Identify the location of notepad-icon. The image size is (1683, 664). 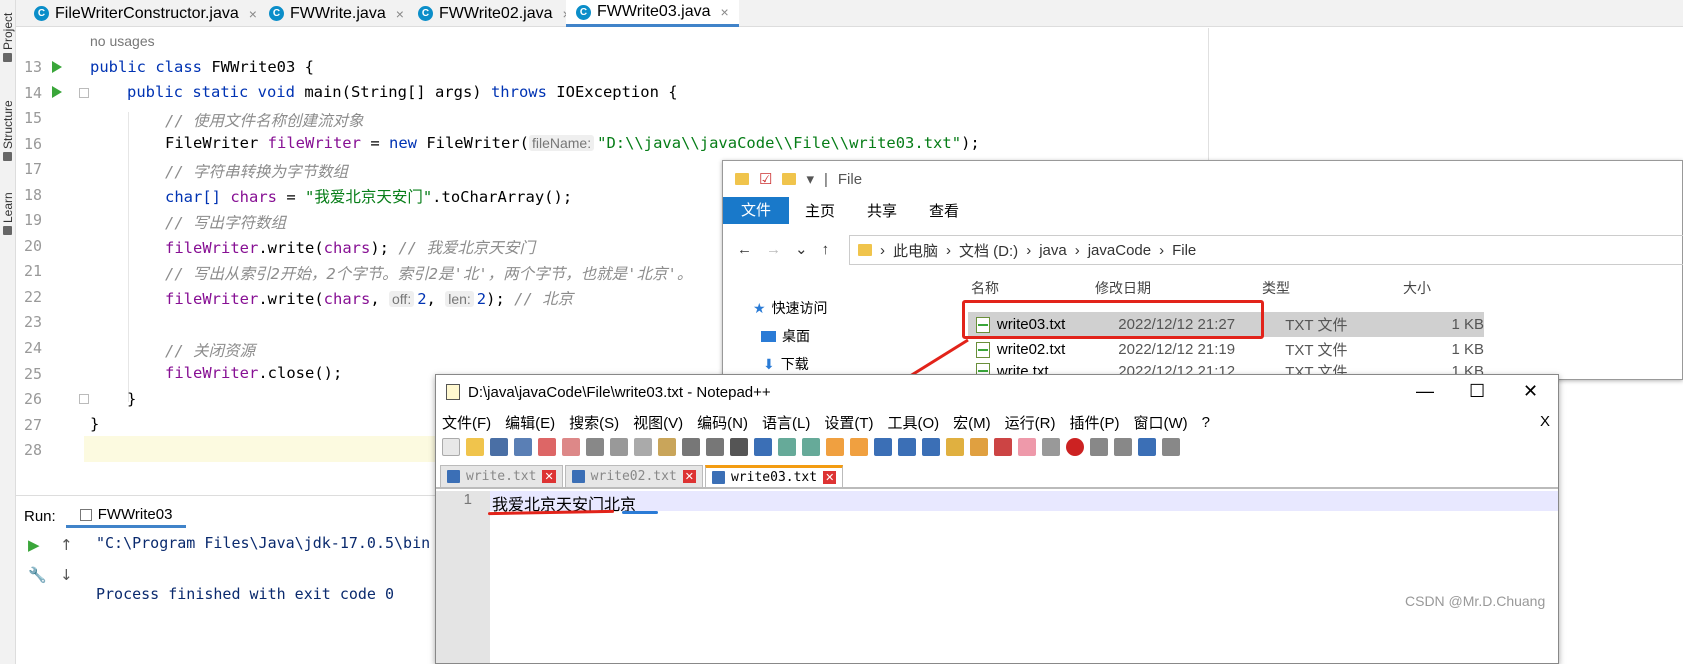
(453, 392).